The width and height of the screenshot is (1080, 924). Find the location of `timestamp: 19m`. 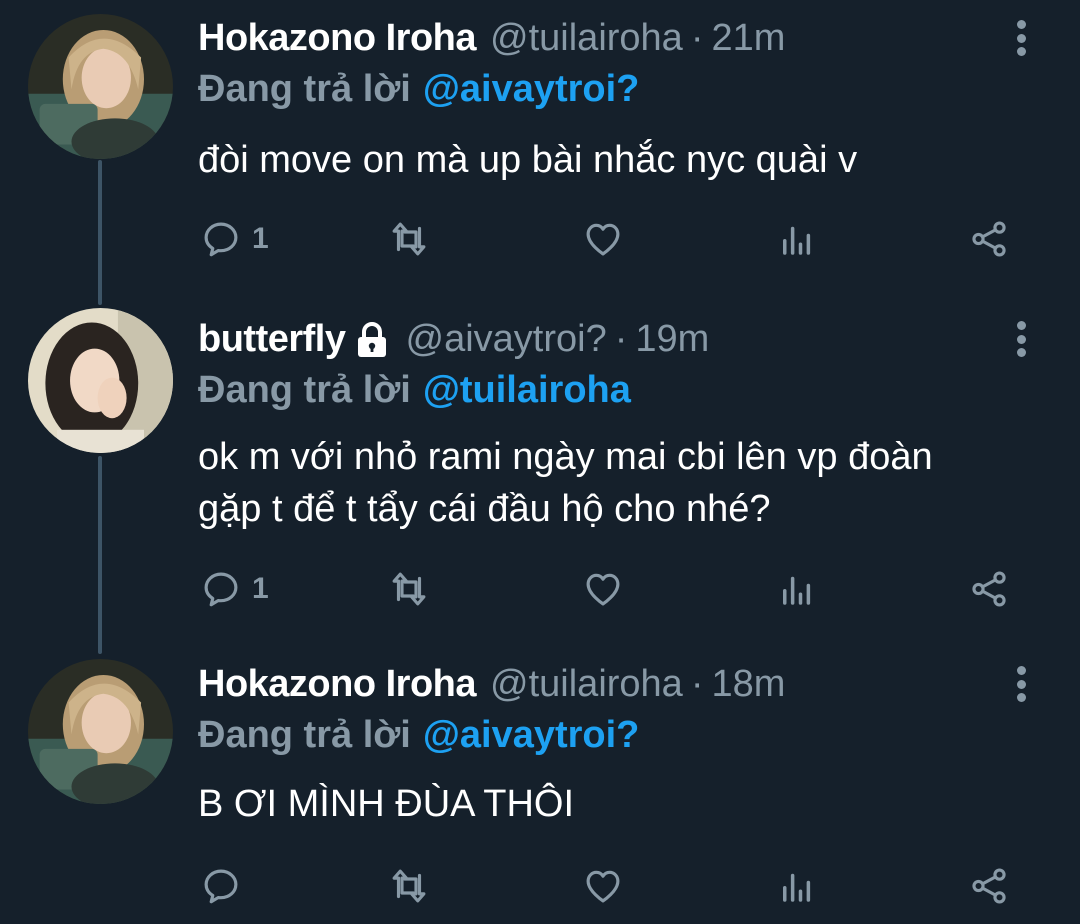

timestamp: 19m is located at coordinates (672, 339).